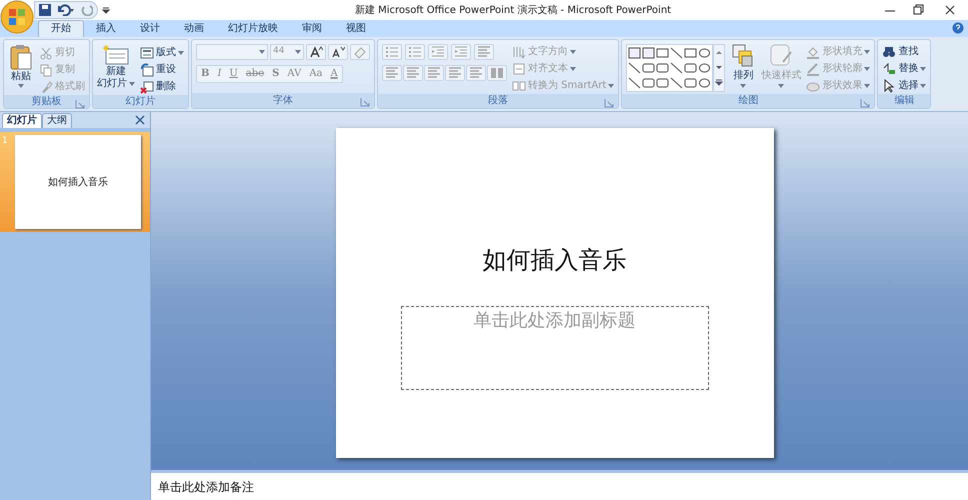  I want to click on subtitle-prompt: 单击此处添加副标题, so click(555, 321).